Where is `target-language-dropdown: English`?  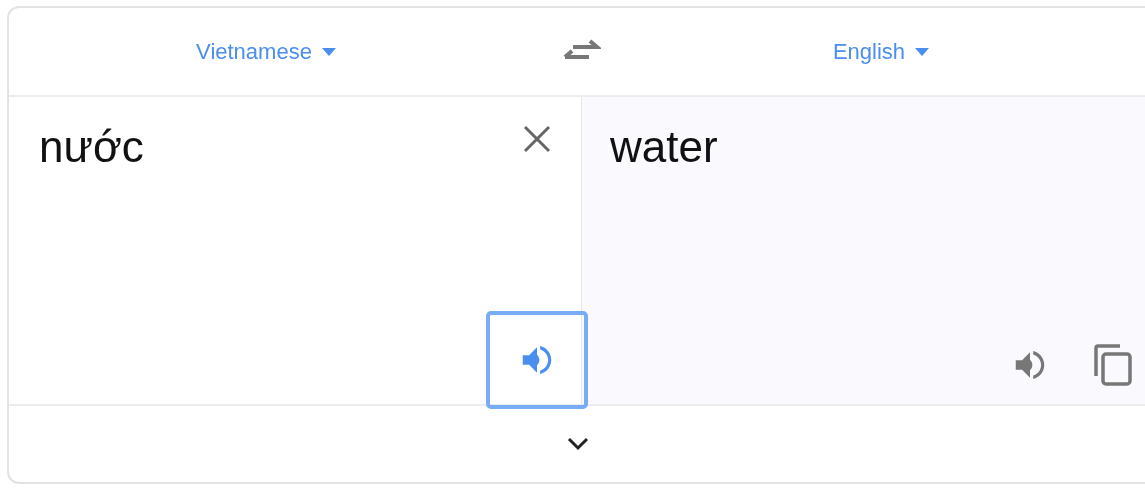
target-language-dropdown: English is located at coordinates (881, 51).